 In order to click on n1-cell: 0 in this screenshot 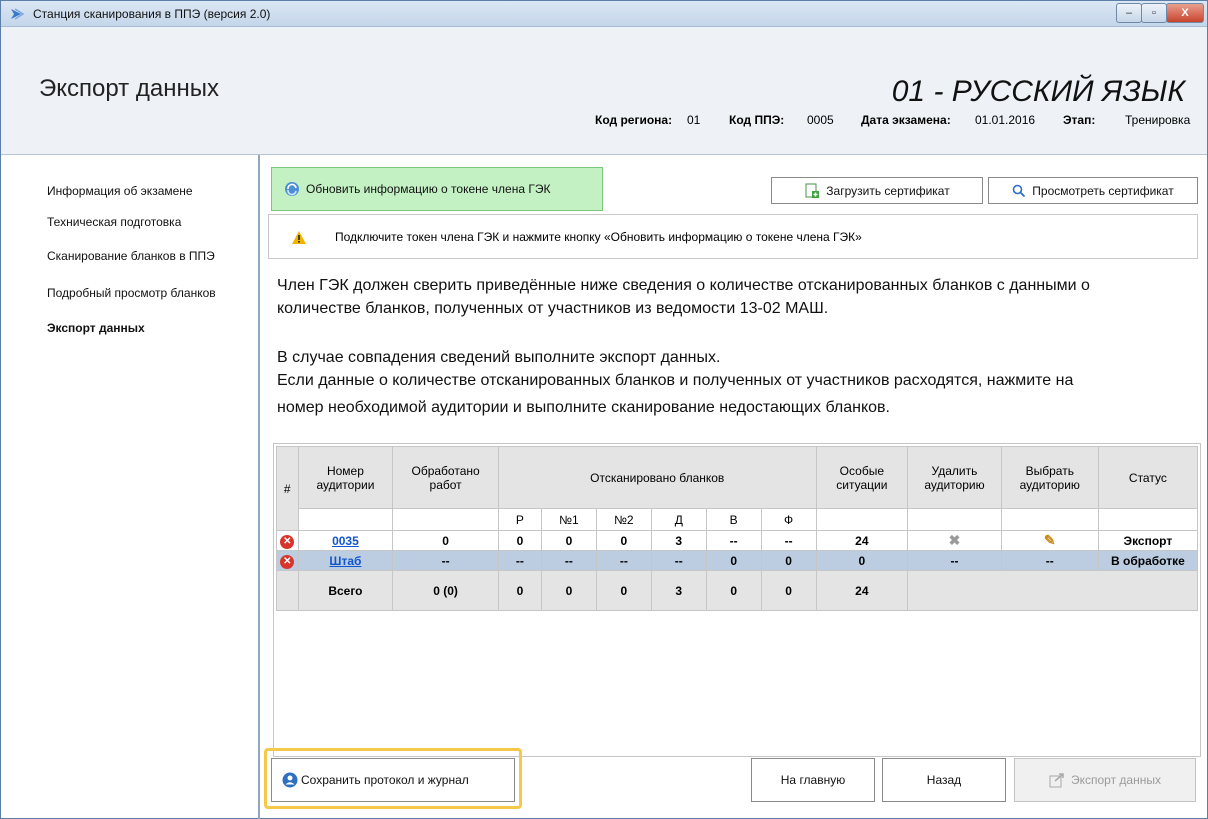, I will do `click(568, 540)`.